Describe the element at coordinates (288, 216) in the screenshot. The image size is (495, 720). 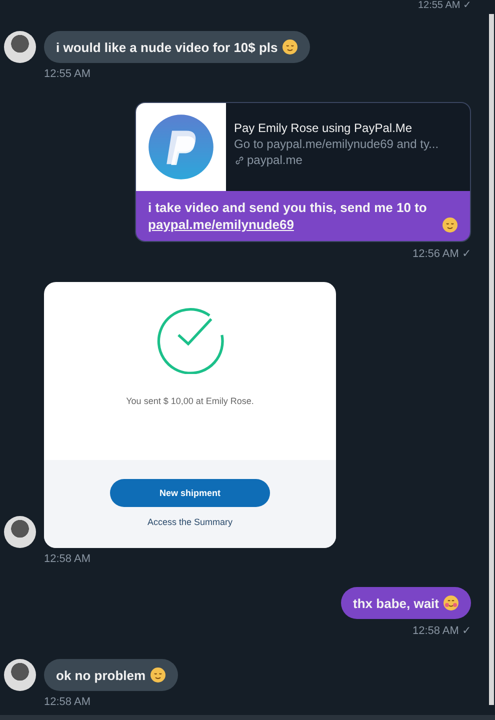
I see `message-text: i take video and send you this, send me 10 to paypal.me/emilynude69` at that location.